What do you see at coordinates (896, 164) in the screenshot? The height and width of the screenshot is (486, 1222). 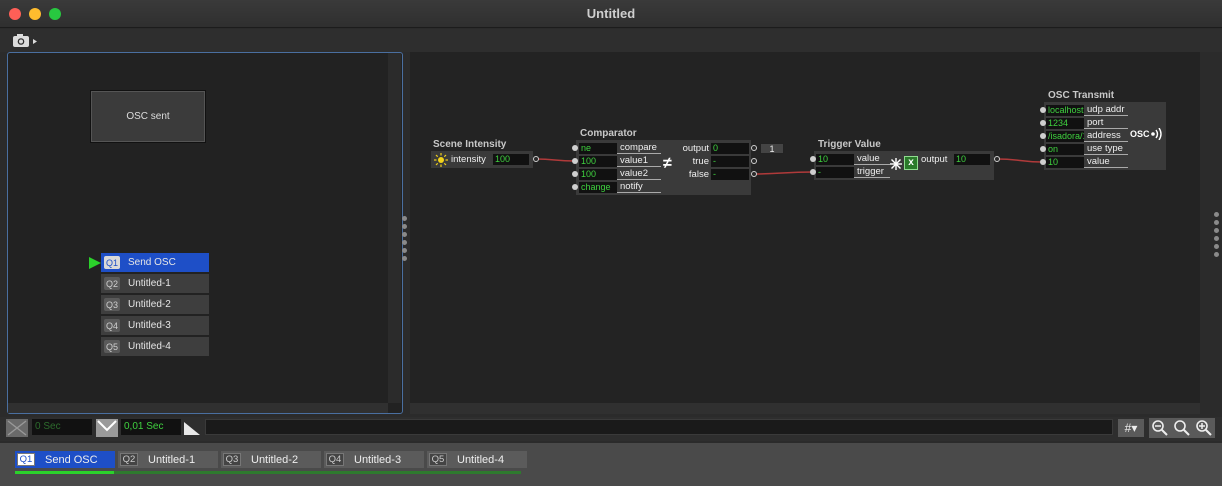 I see `sparkle-icon` at bounding box center [896, 164].